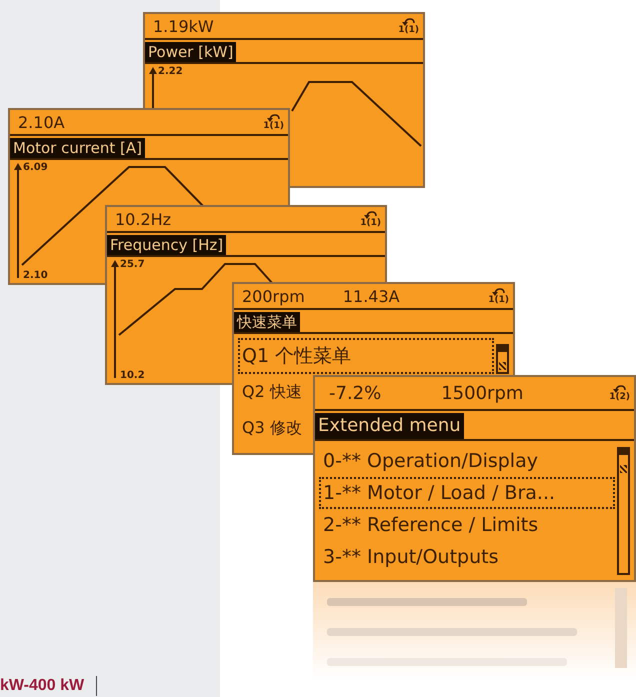 The image size is (636, 697). What do you see at coordinates (49, 686) in the screenshot?
I see `power-range: kW-400 kW` at bounding box center [49, 686].